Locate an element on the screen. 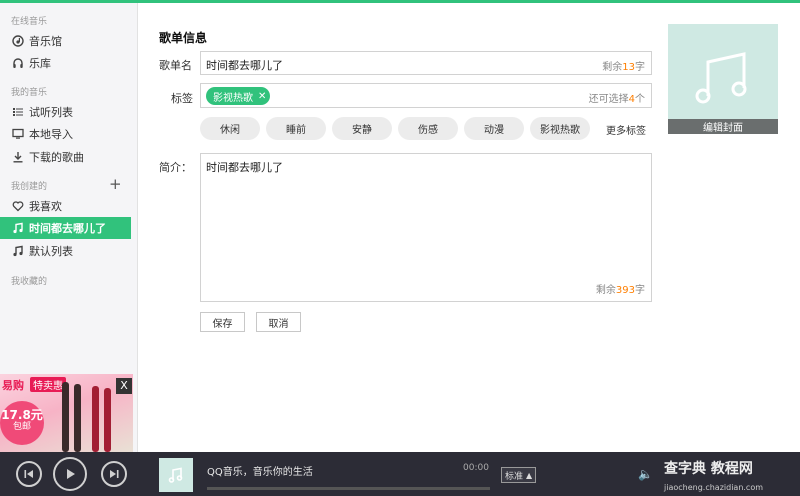 This screenshot has width=800, height=496. sidebar-item-label: 乐库 is located at coordinates (40, 63).